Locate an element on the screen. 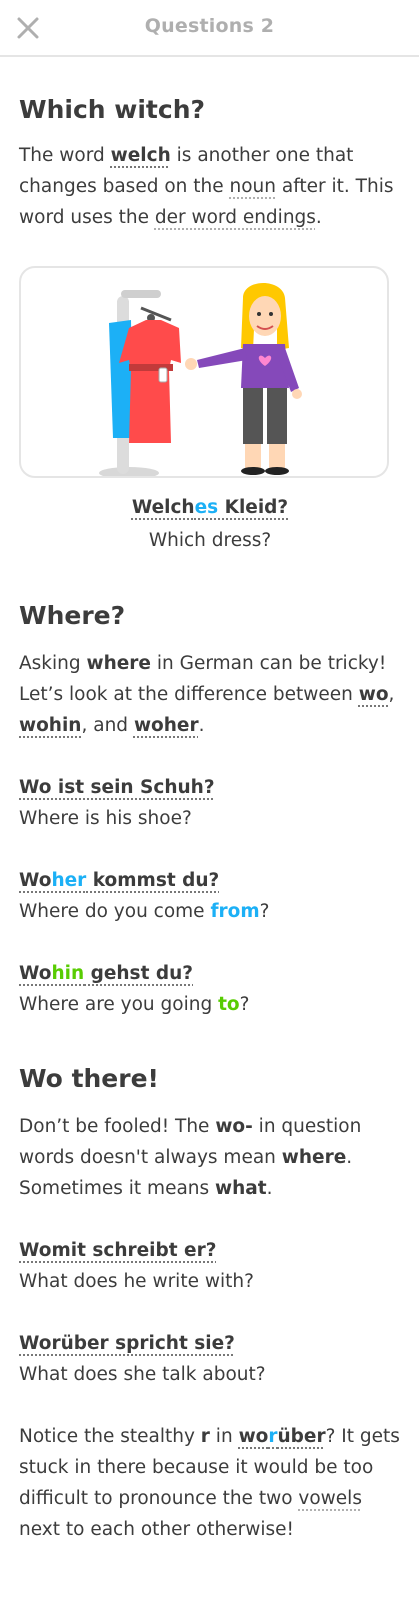 The image size is (419, 1600). example-german: Wo ist sein Schuh? is located at coordinates (117, 787).